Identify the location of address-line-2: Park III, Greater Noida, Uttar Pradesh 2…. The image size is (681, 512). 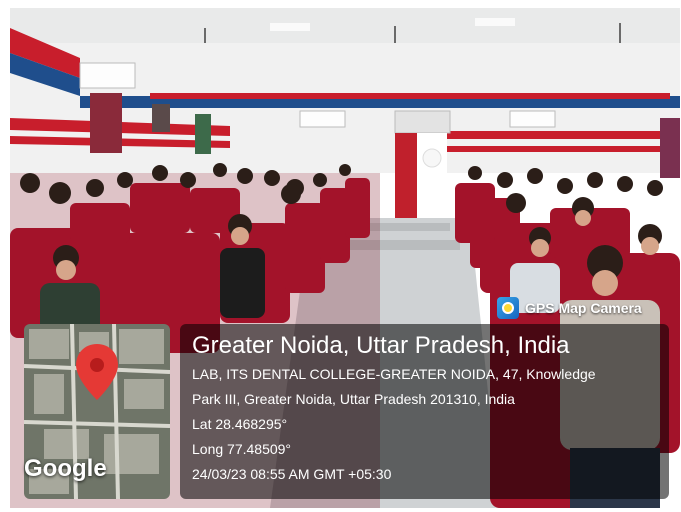
(353, 399).